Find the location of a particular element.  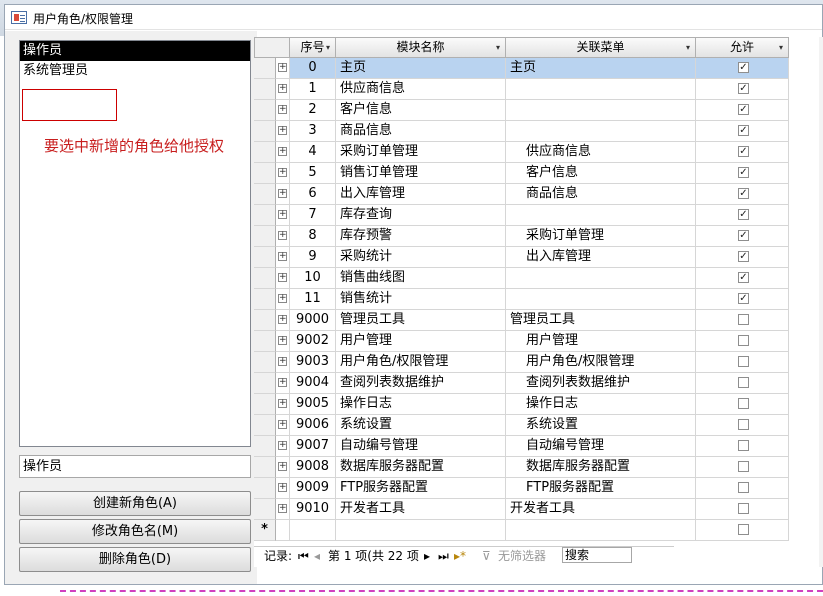

new-record-icon: ▸* is located at coordinates (460, 556).